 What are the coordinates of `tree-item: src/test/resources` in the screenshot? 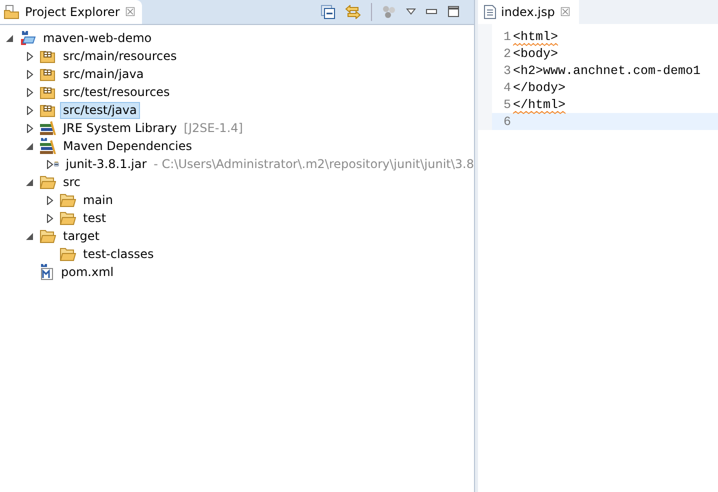 It's located at (116, 92).